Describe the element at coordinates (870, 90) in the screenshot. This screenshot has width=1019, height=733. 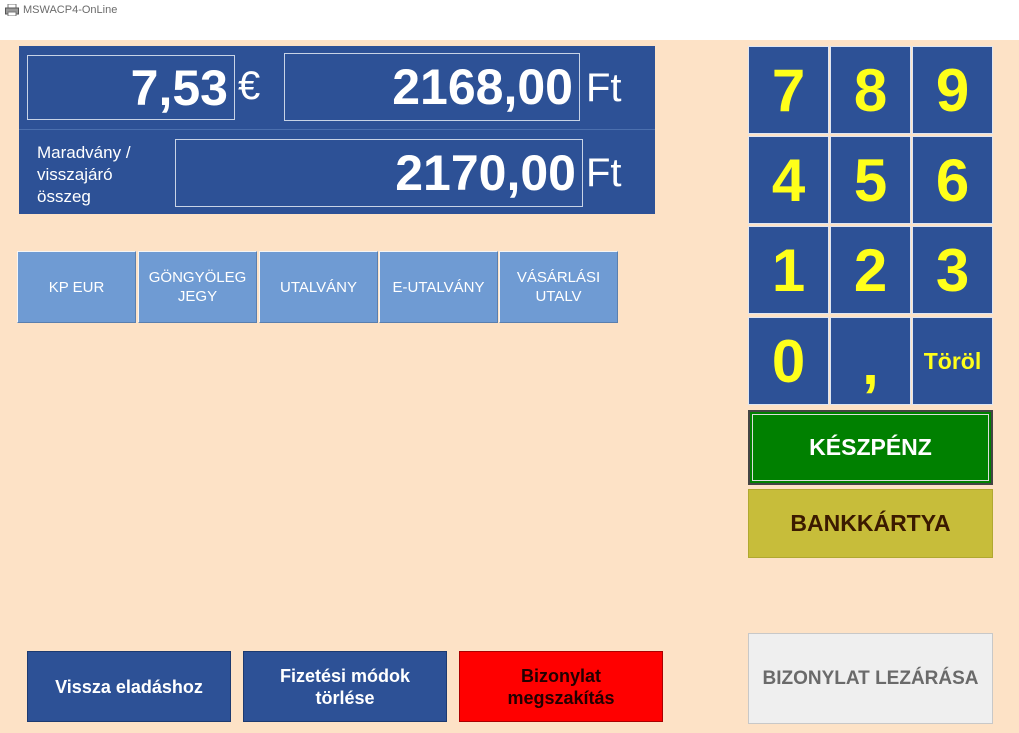
I see `key-8: 8` at that location.